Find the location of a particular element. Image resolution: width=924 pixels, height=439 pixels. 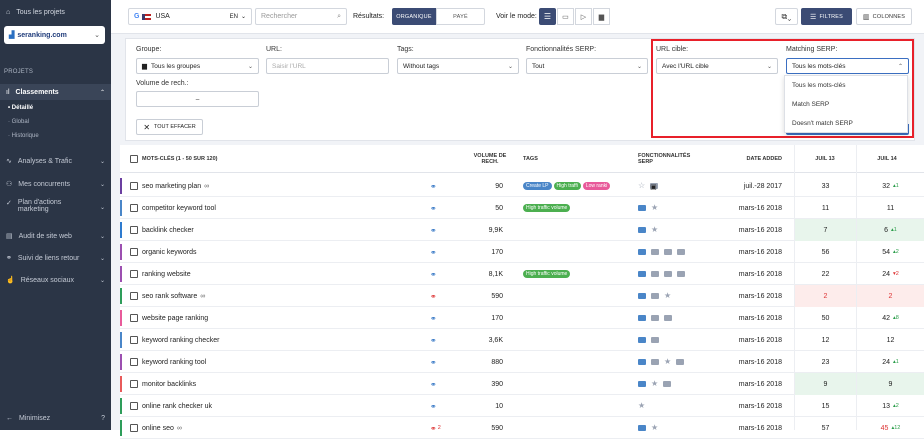

search-volume: 10 is located at coordinates (499, 406).